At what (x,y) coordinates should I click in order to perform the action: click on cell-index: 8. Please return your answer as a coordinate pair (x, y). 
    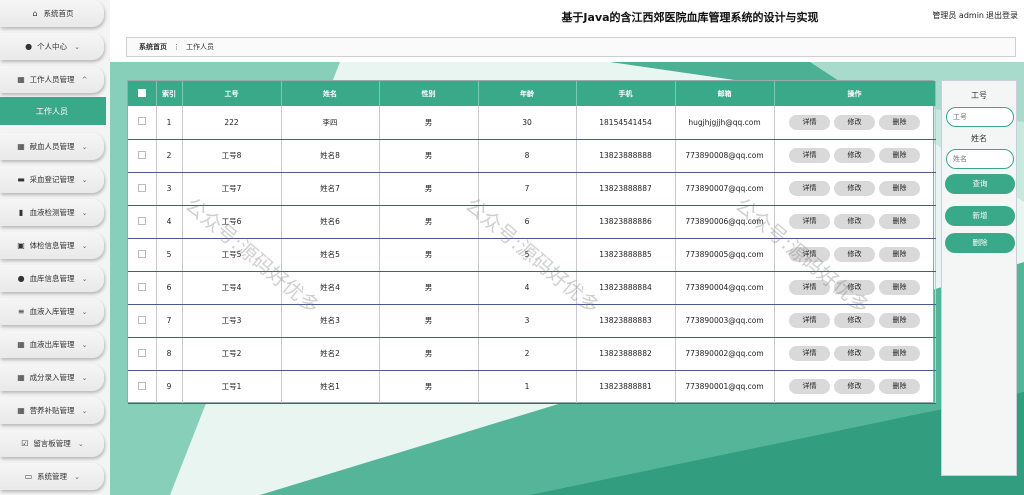
    Looking at the image, I should click on (169, 354).